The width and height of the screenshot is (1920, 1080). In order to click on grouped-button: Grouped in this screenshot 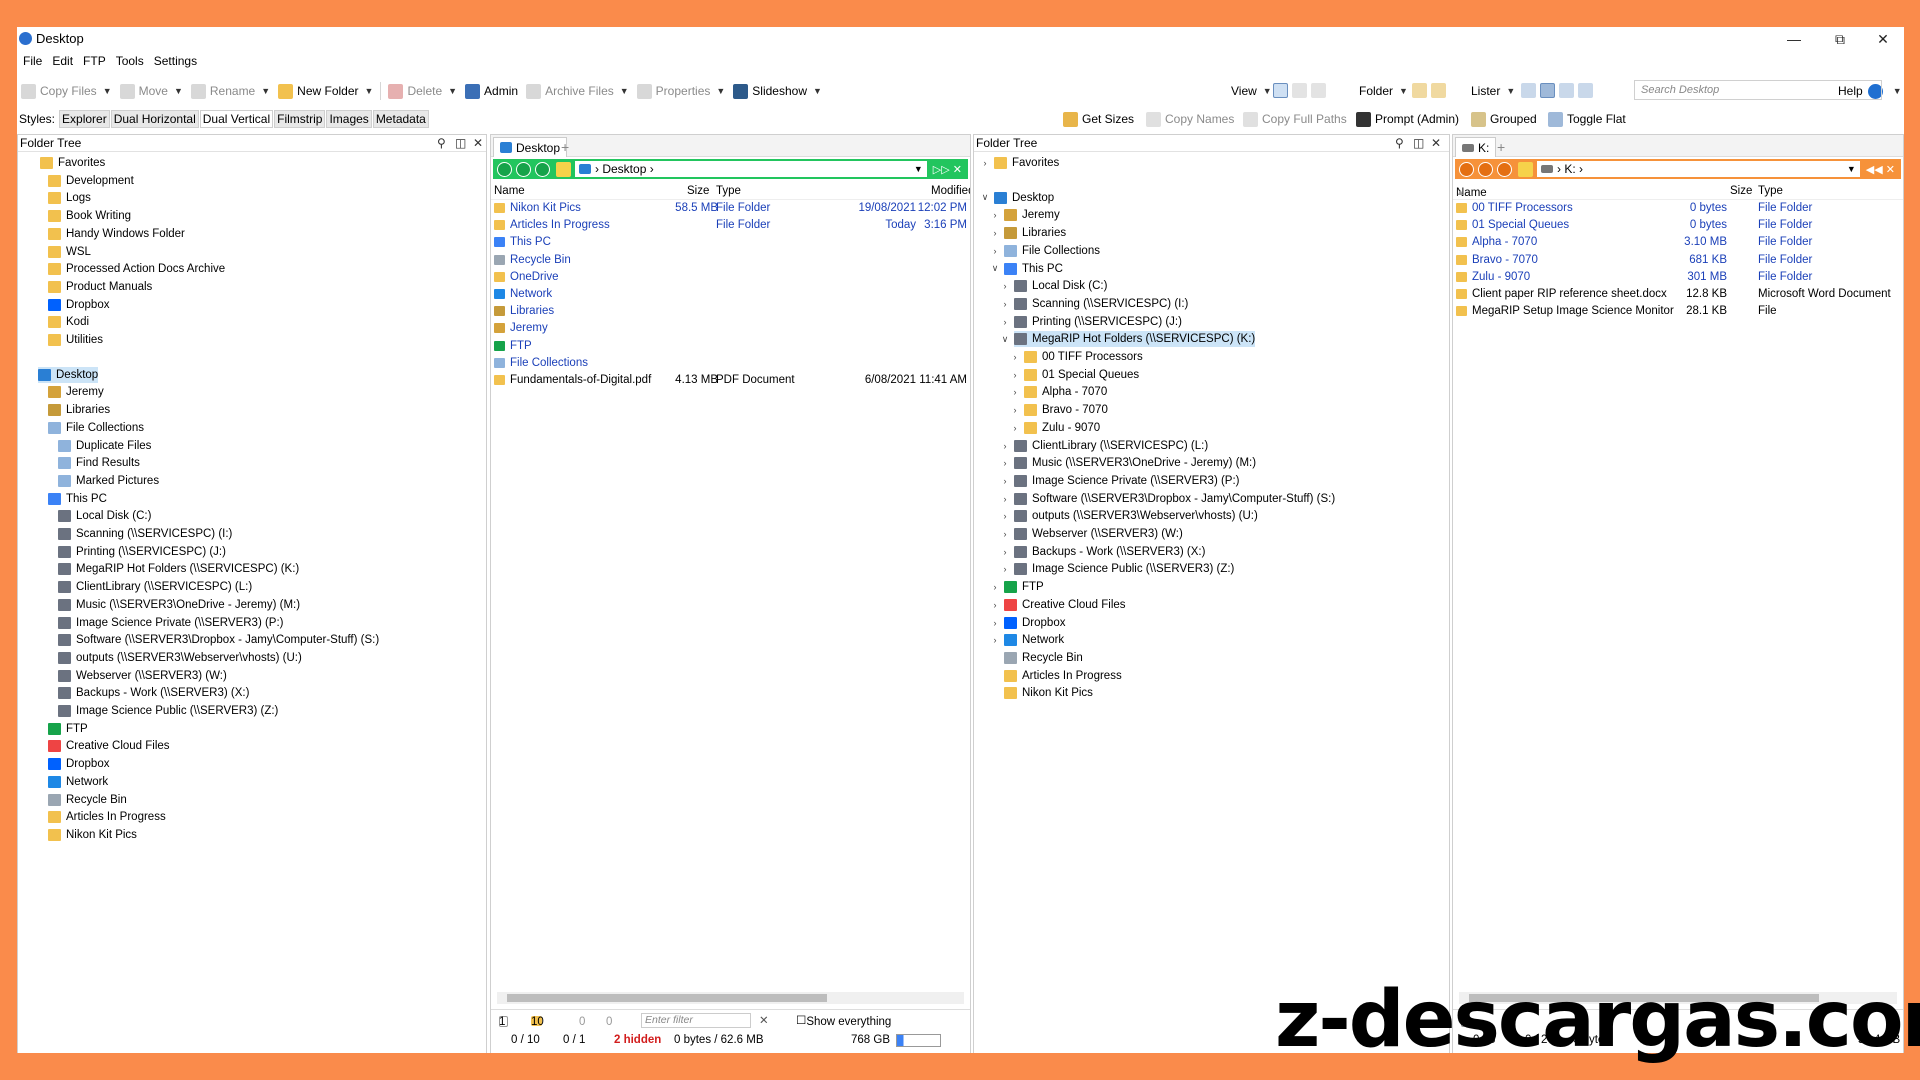, I will do `click(1504, 119)`.